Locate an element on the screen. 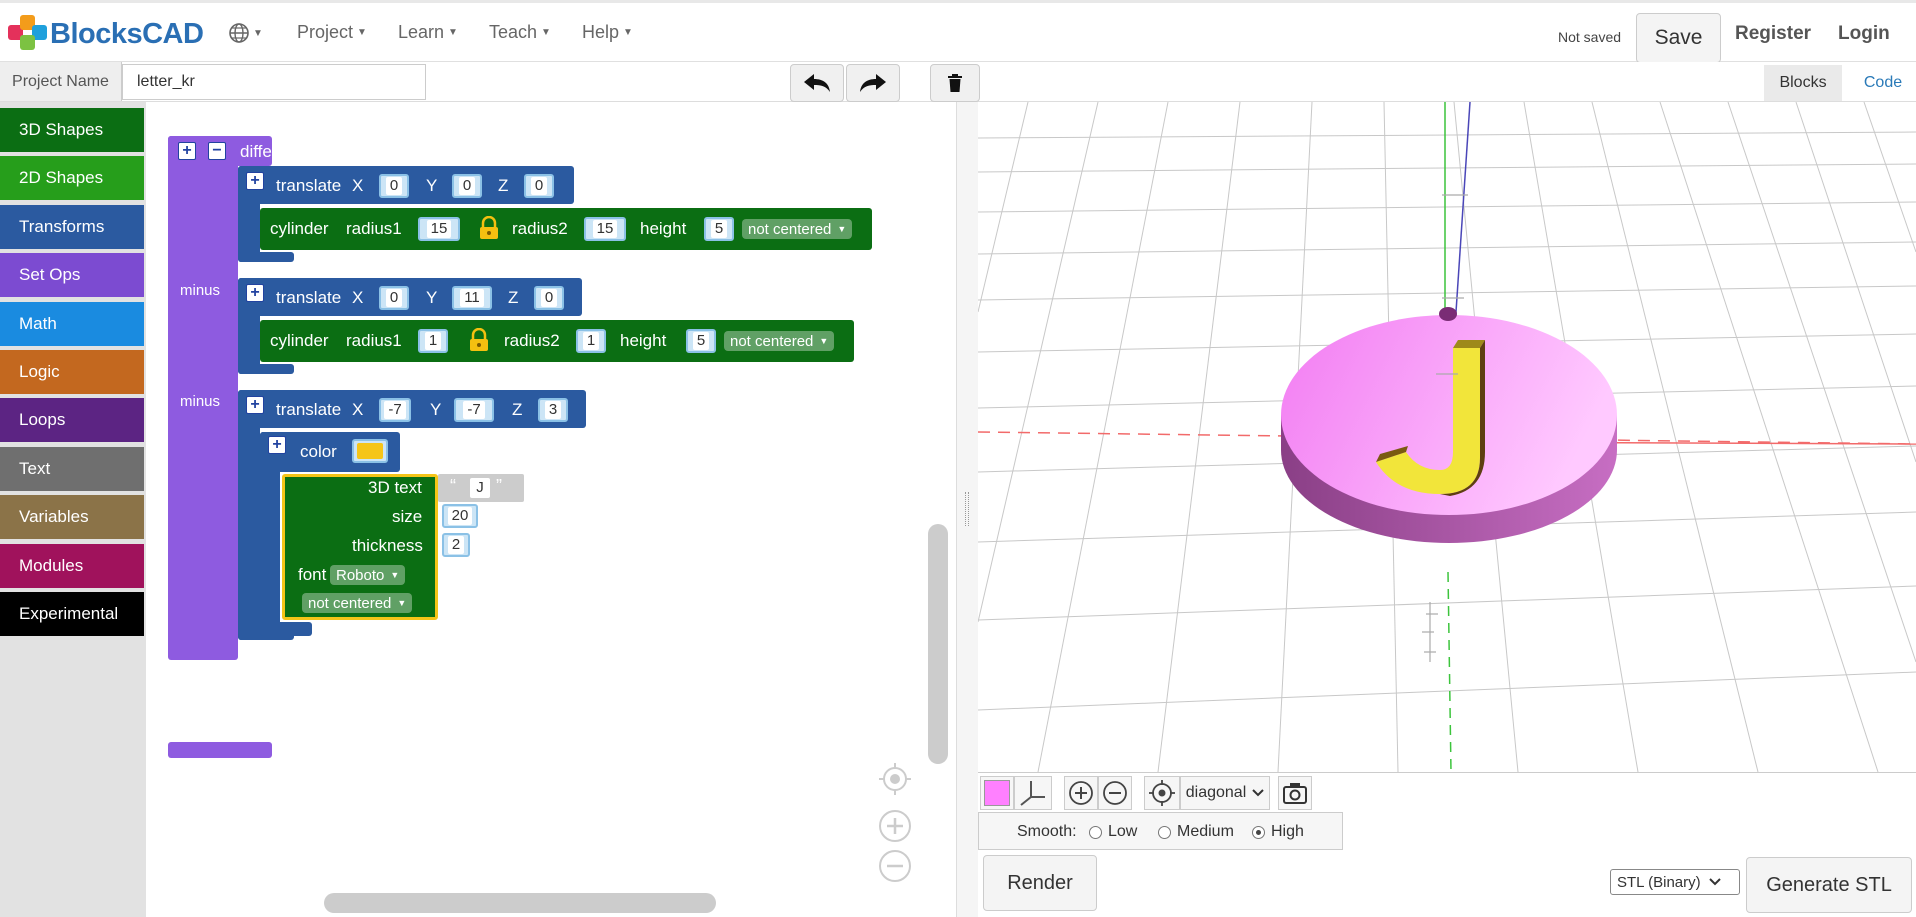 This screenshot has height=917, width=1916. size-field: 20 is located at coordinates (460, 516).